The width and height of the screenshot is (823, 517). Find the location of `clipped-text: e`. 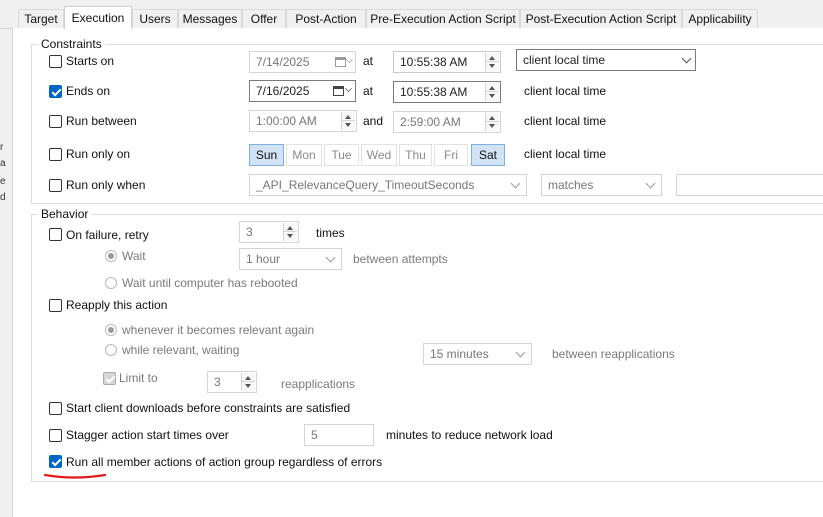

clipped-text: e is located at coordinates (3, 181).